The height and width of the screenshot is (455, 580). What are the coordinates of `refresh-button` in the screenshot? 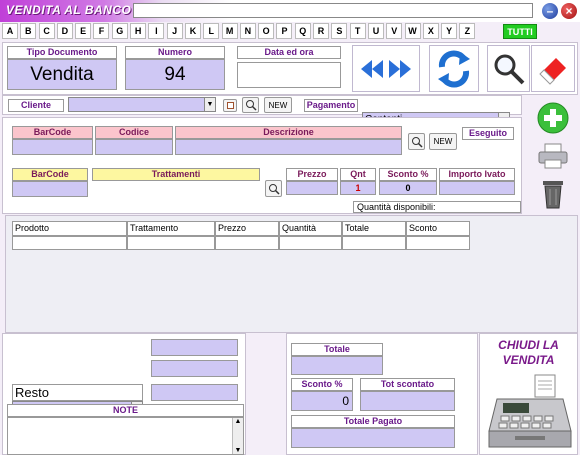 It's located at (454, 68).